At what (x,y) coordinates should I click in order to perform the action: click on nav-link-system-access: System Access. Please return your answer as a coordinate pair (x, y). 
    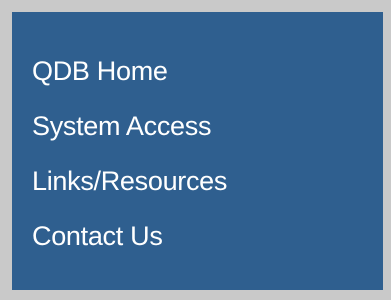
    Looking at the image, I should click on (129, 138).